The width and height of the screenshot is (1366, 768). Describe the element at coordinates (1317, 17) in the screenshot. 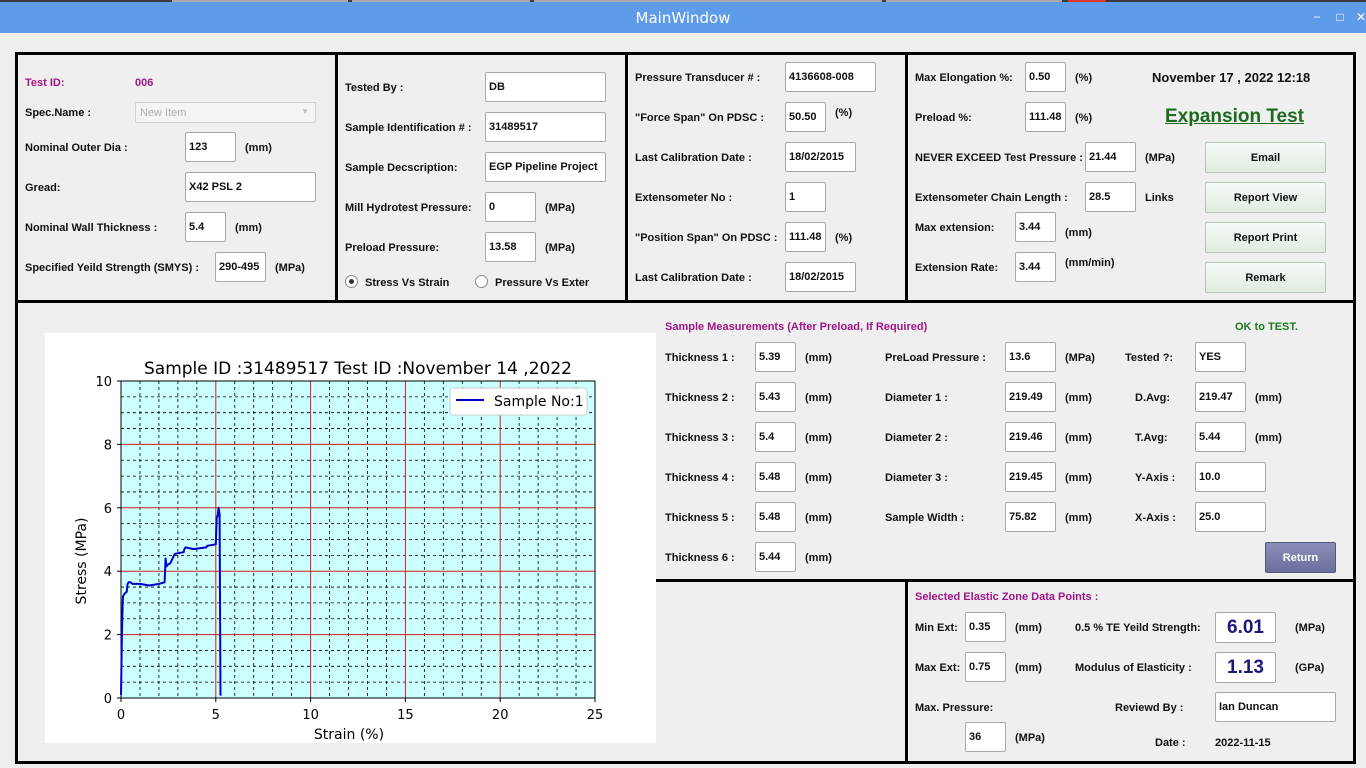

I see `minimize-icon: −` at that location.